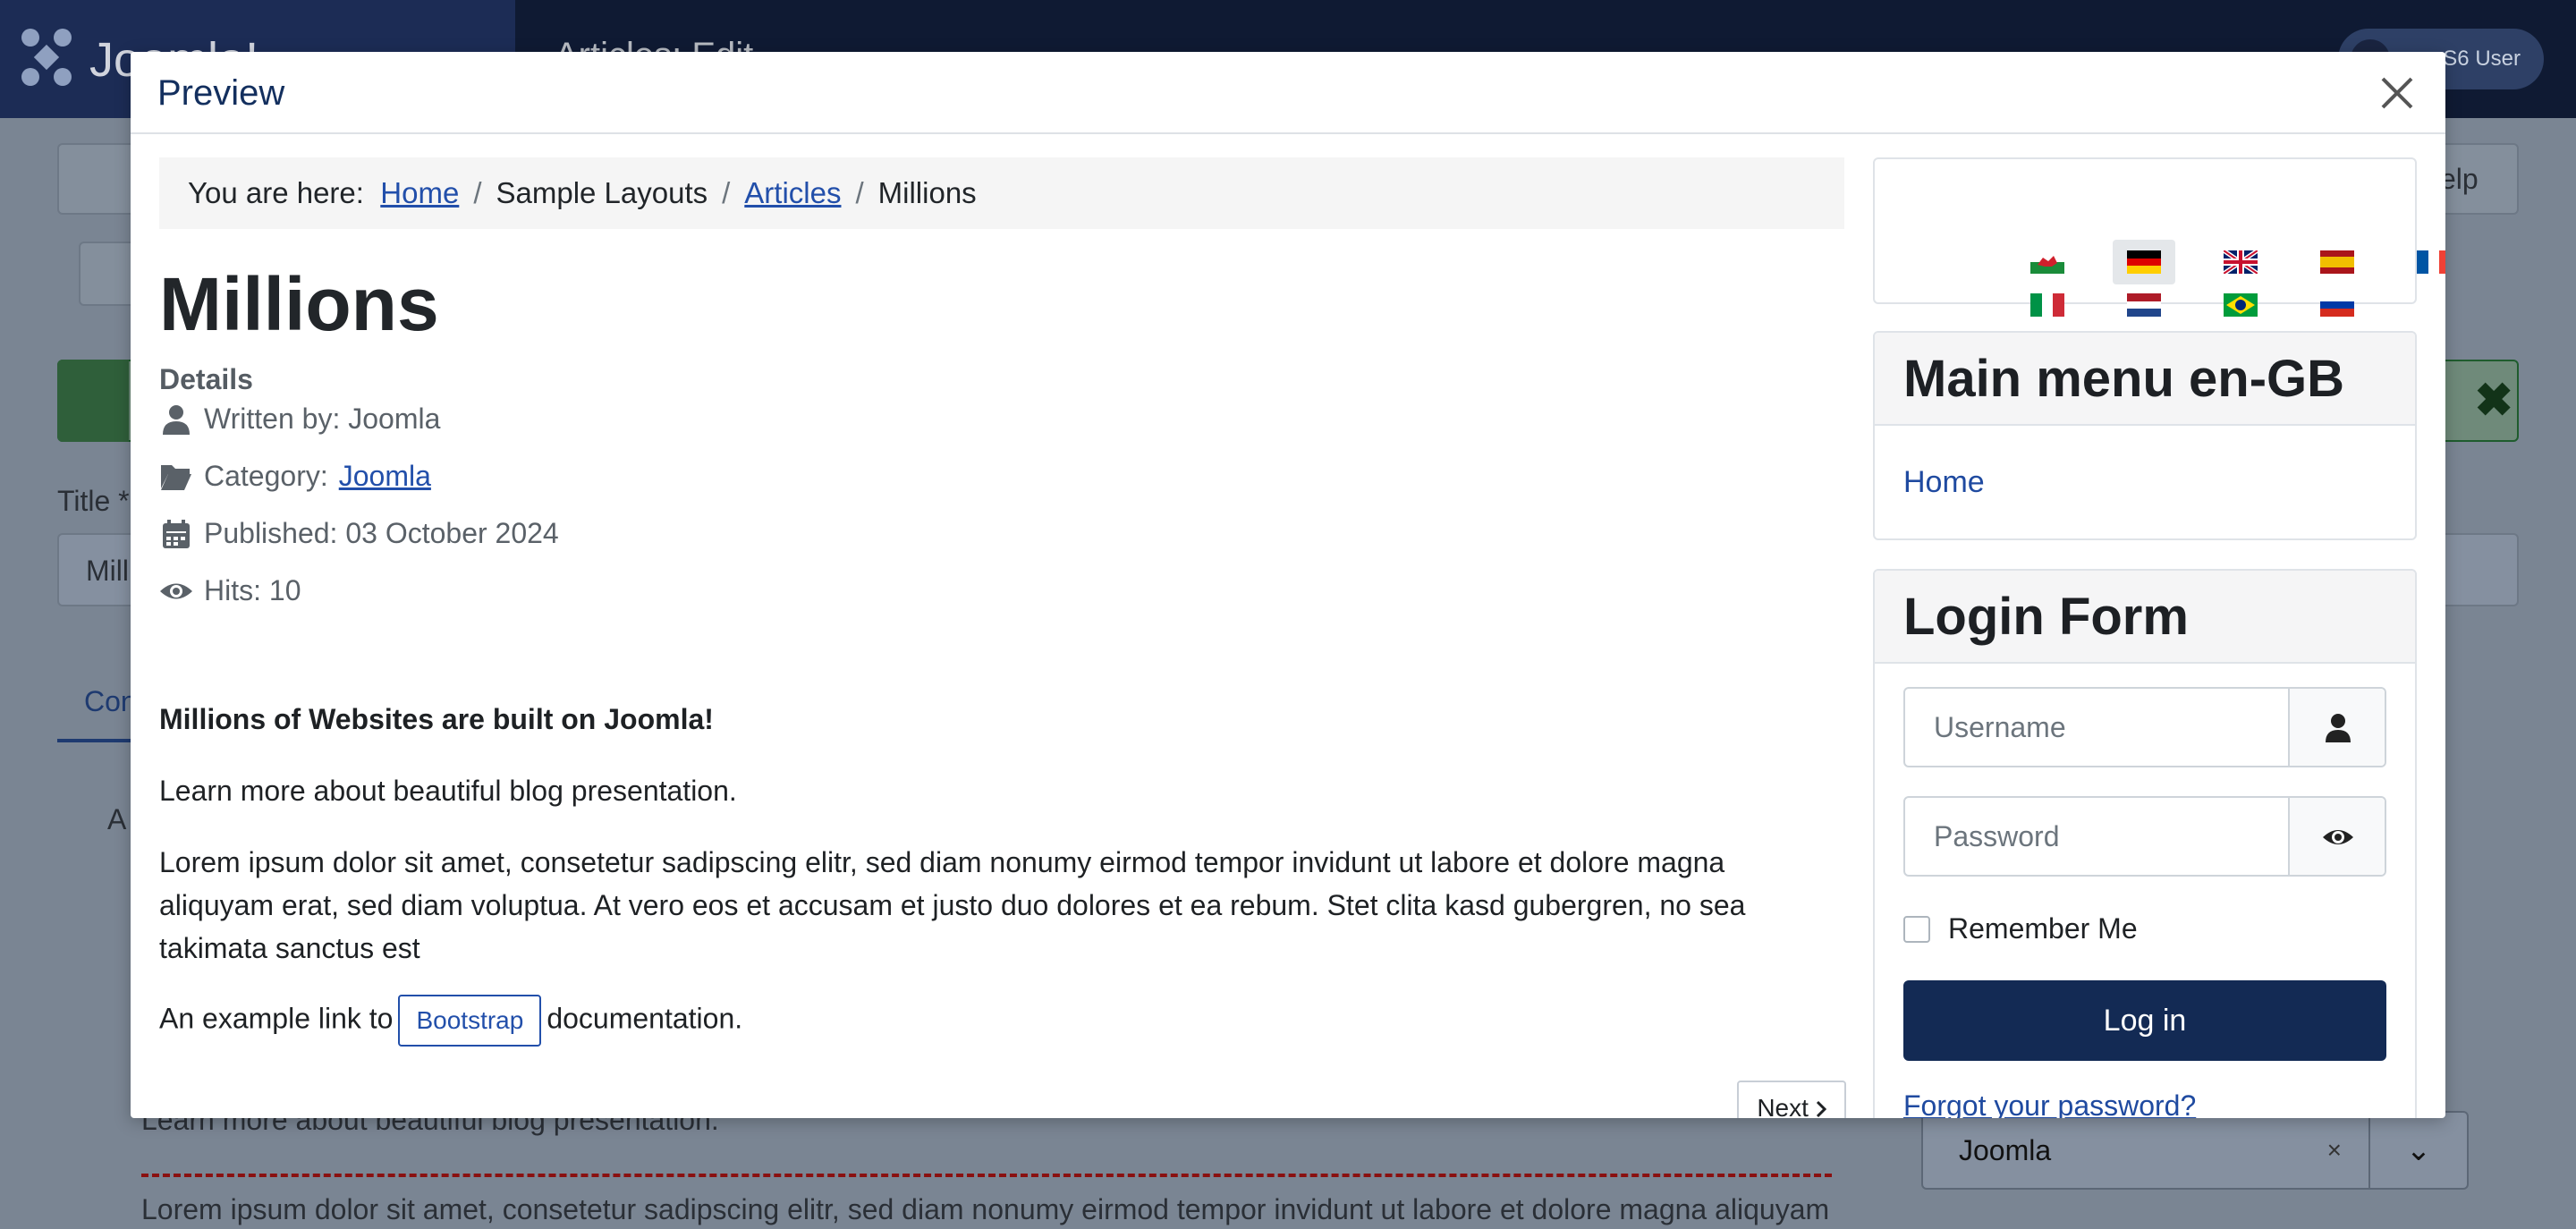 This screenshot has height=1229, width=2576. I want to click on joomla-logo-icon, so click(46, 57).